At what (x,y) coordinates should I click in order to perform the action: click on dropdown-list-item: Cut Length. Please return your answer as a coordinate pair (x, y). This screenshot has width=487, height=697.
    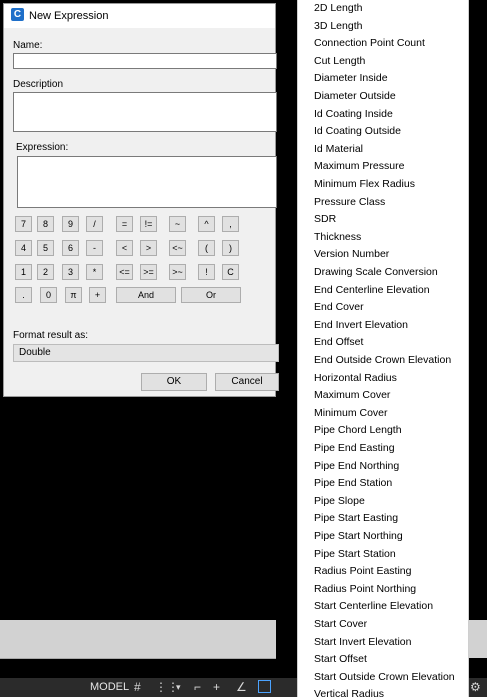
    Looking at the image, I should click on (339, 61).